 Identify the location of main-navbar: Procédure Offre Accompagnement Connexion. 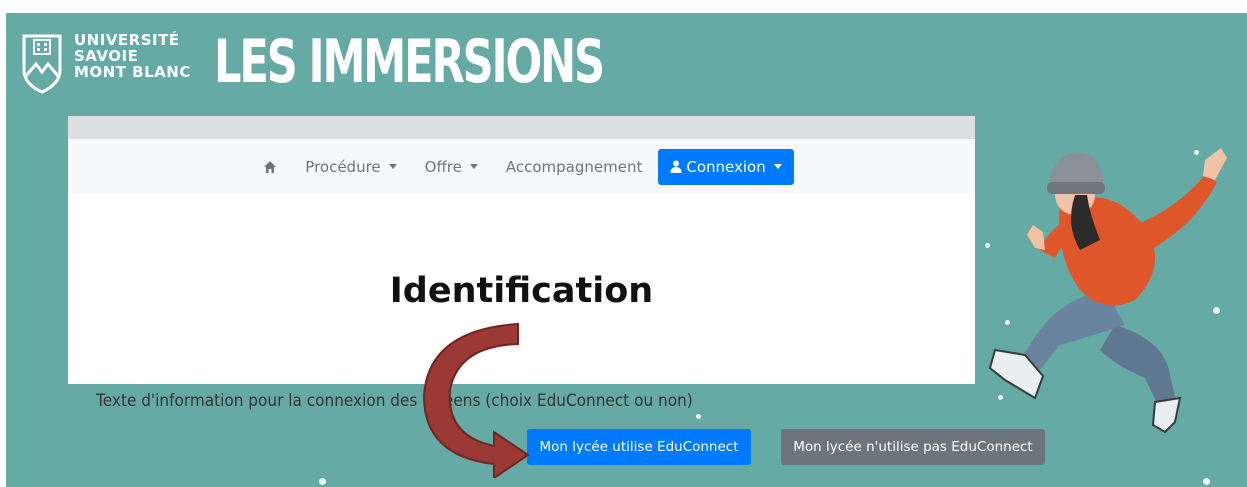
(521, 166).